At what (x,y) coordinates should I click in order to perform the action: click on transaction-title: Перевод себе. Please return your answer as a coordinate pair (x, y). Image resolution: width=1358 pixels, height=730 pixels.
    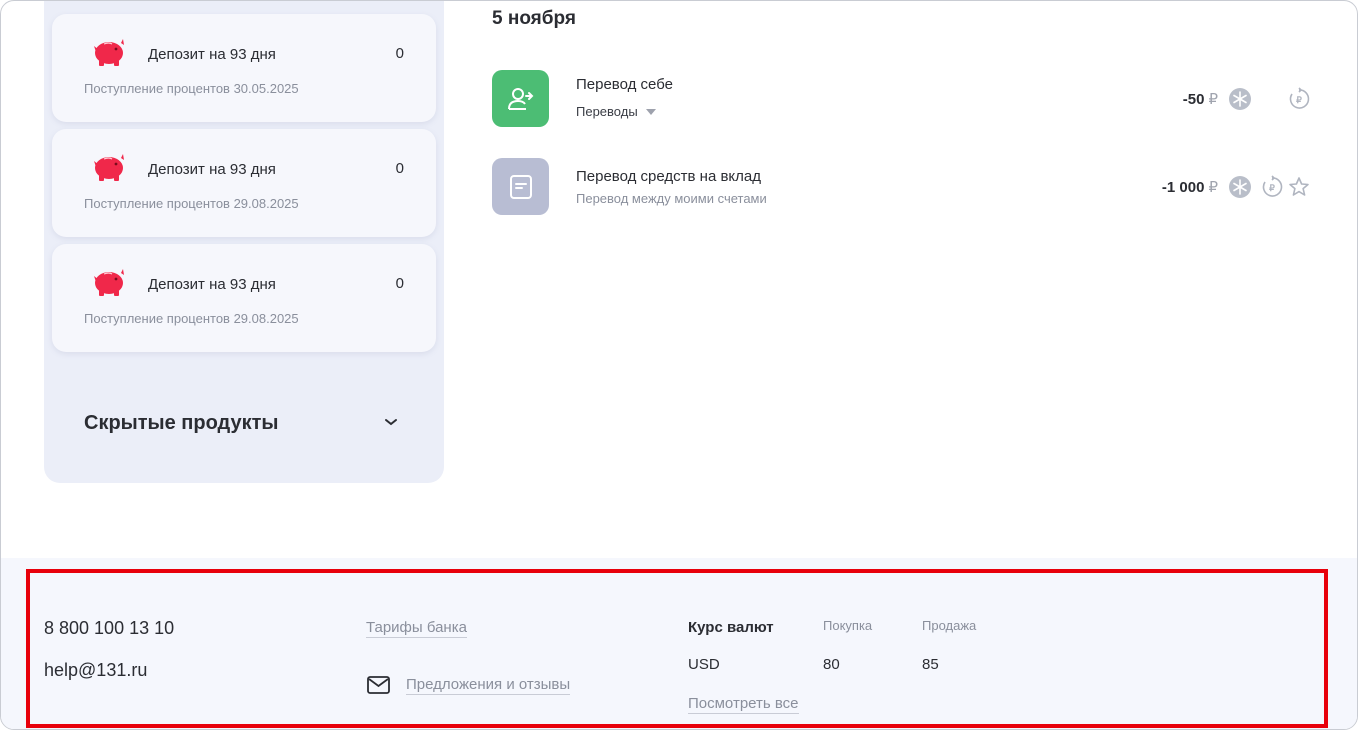
    Looking at the image, I should click on (624, 84).